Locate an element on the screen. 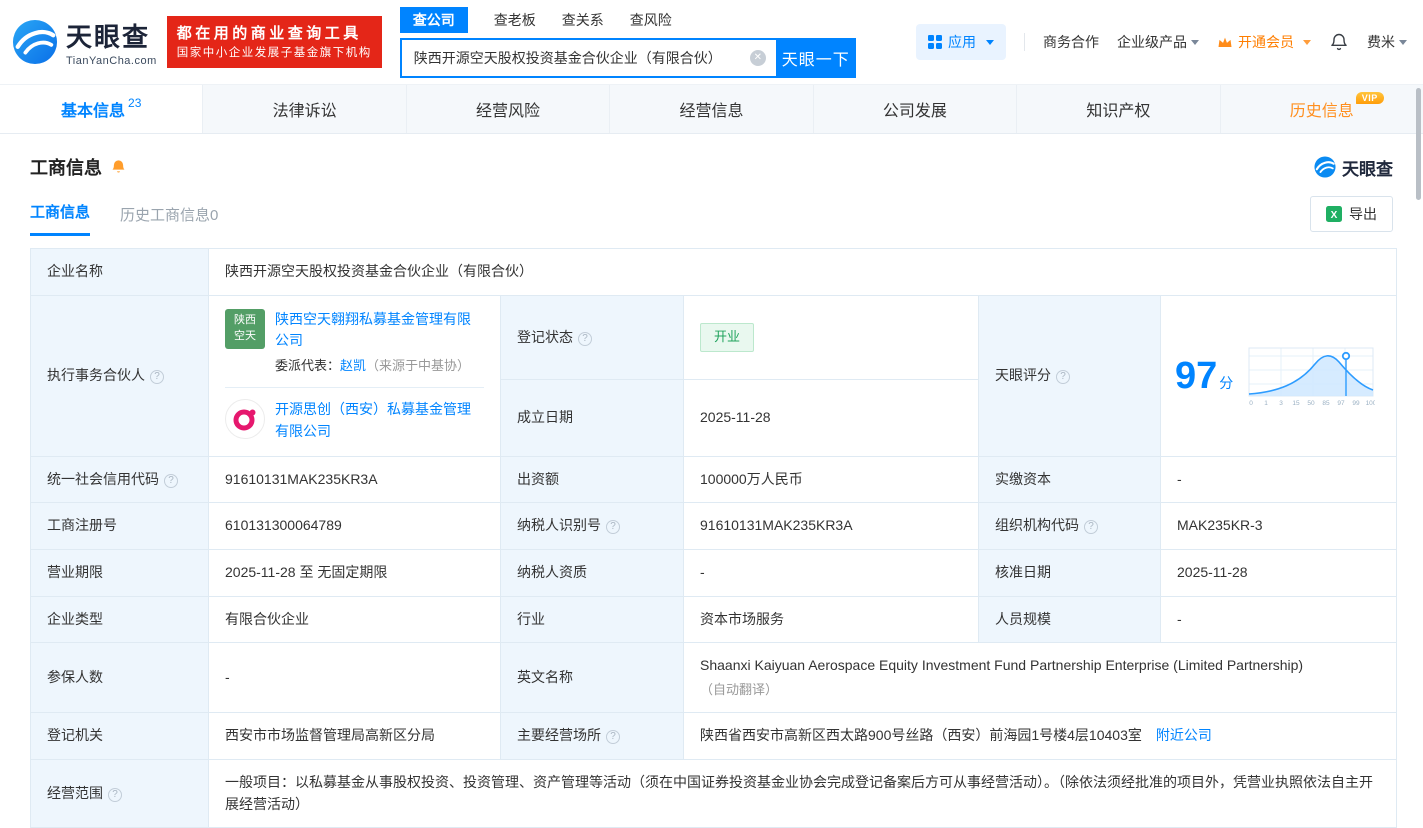 This screenshot has height=828, width=1423. section-title: 工商信息 is located at coordinates (78, 167).